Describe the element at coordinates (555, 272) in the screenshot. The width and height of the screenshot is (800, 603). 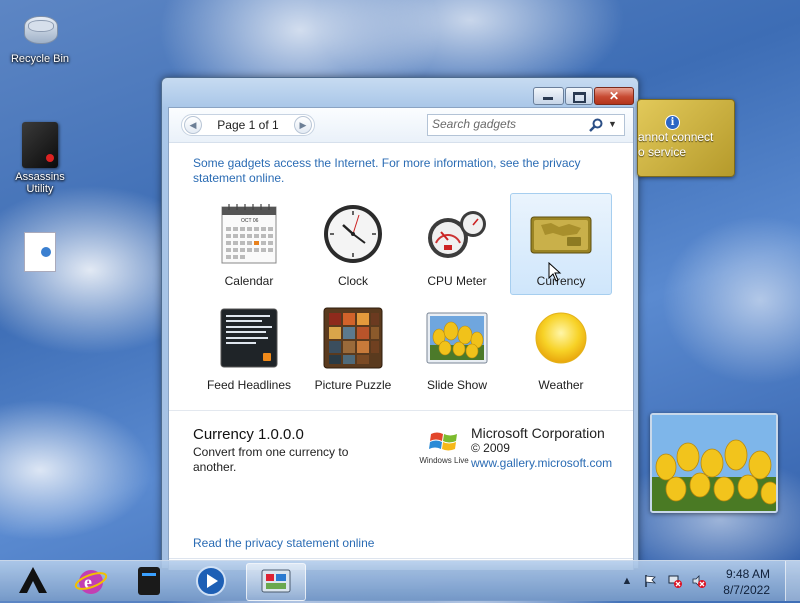
I see `mouse-cursor-icon` at that location.